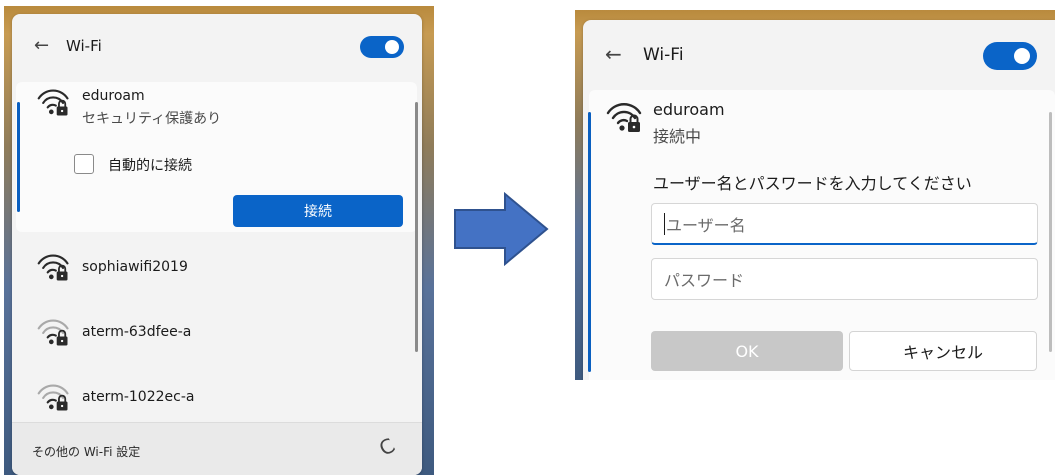 This screenshot has height=475, width=1055. What do you see at coordinates (152, 119) in the screenshot?
I see `network-security-status: セキュリティ保護あり` at bounding box center [152, 119].